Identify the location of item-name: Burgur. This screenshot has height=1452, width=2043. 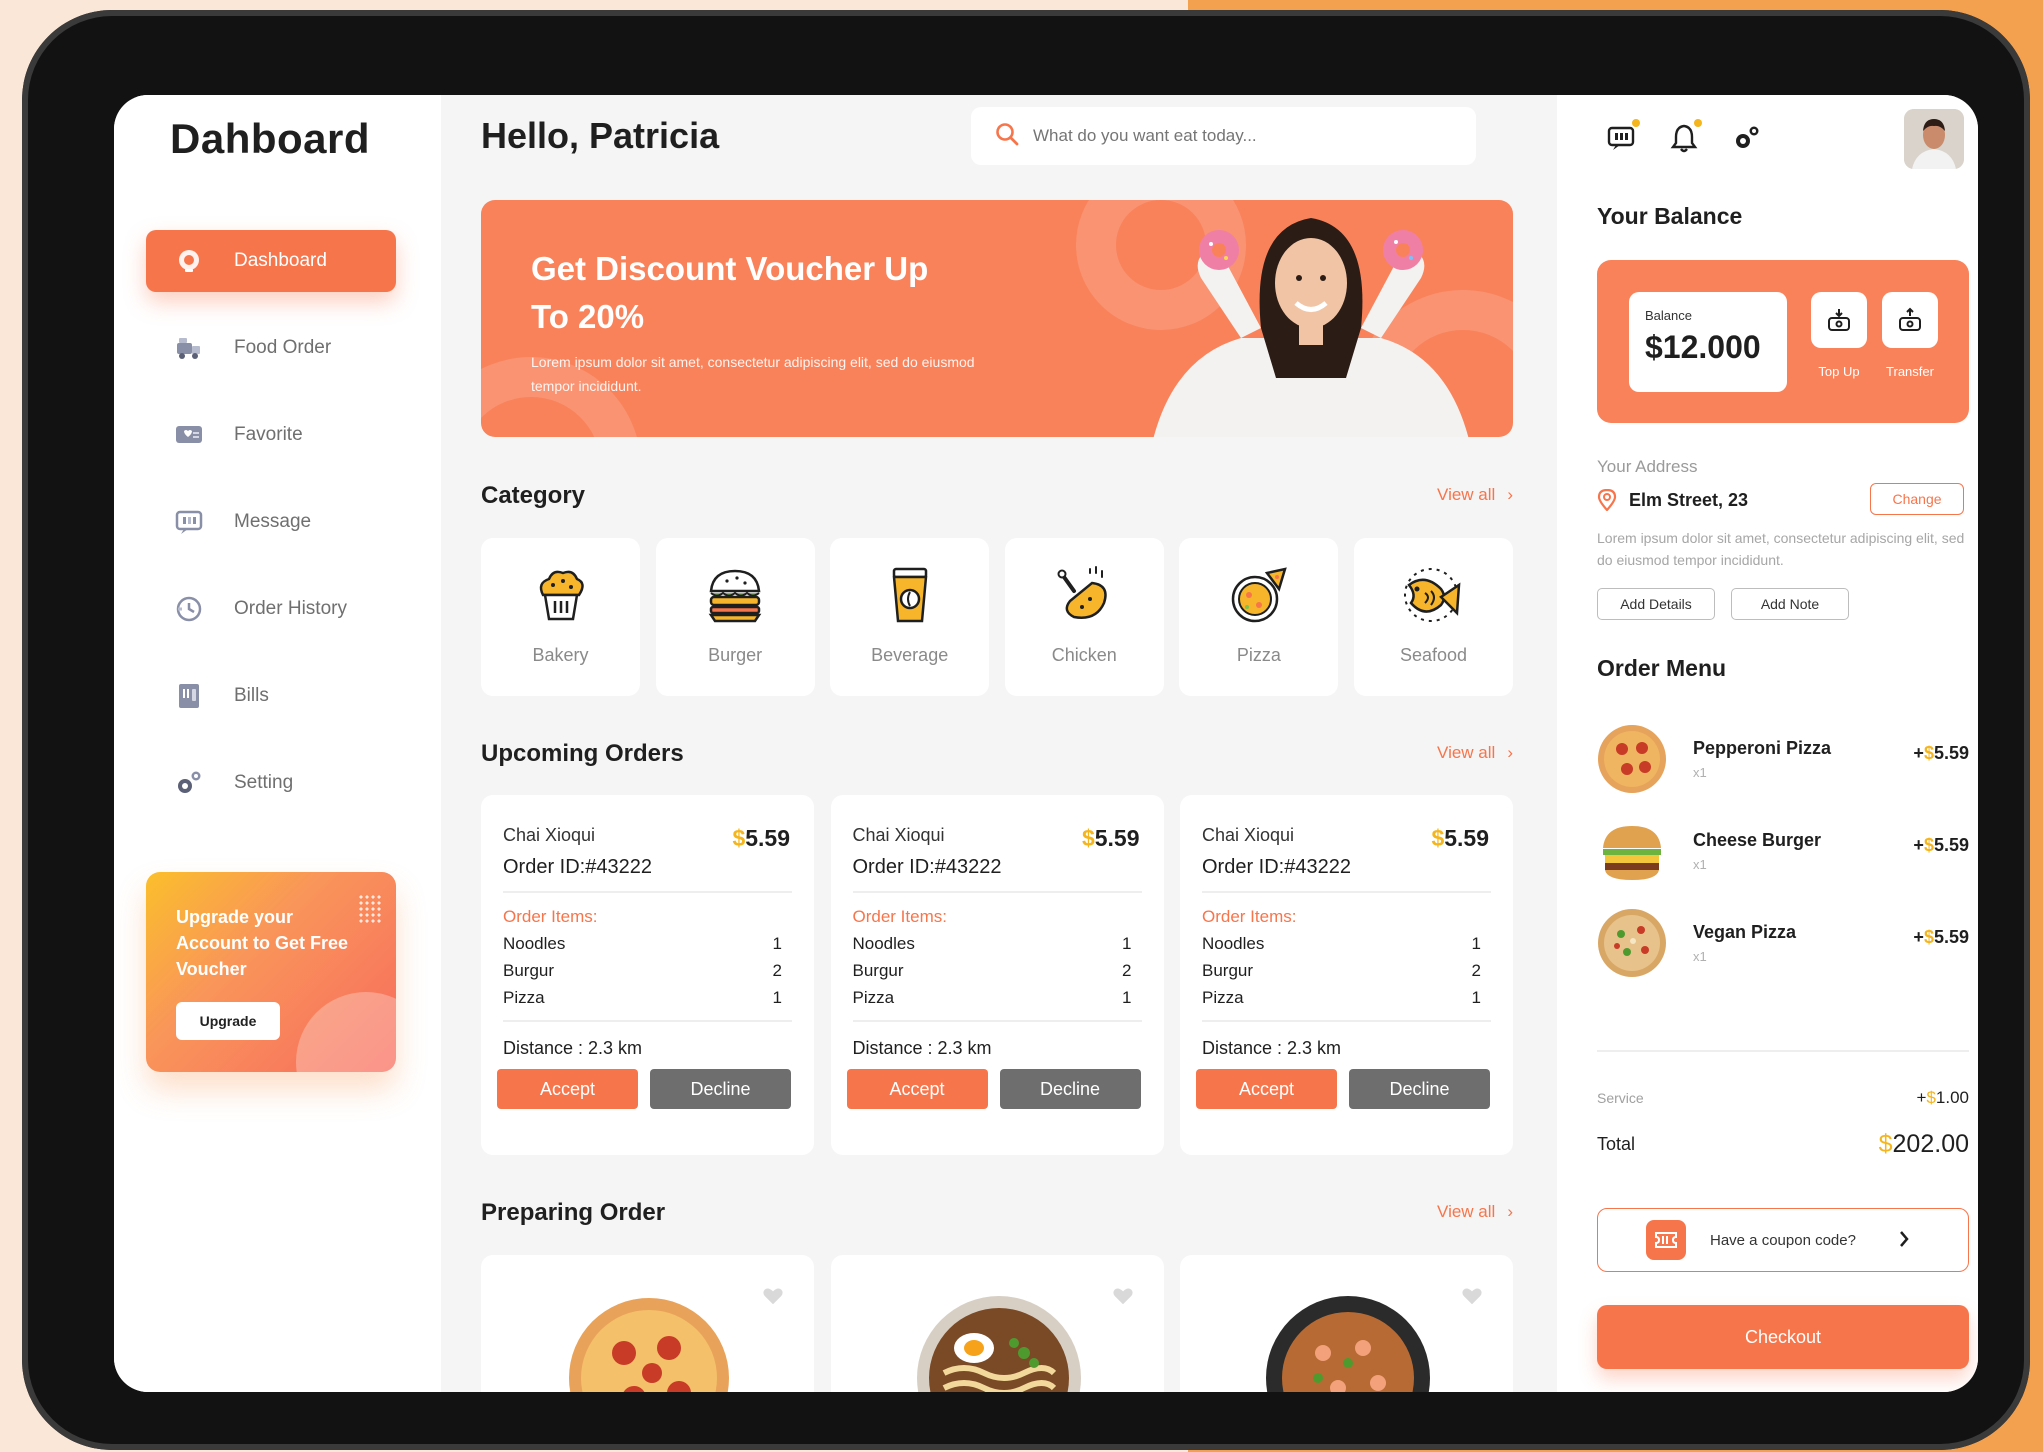
(1228, 970).